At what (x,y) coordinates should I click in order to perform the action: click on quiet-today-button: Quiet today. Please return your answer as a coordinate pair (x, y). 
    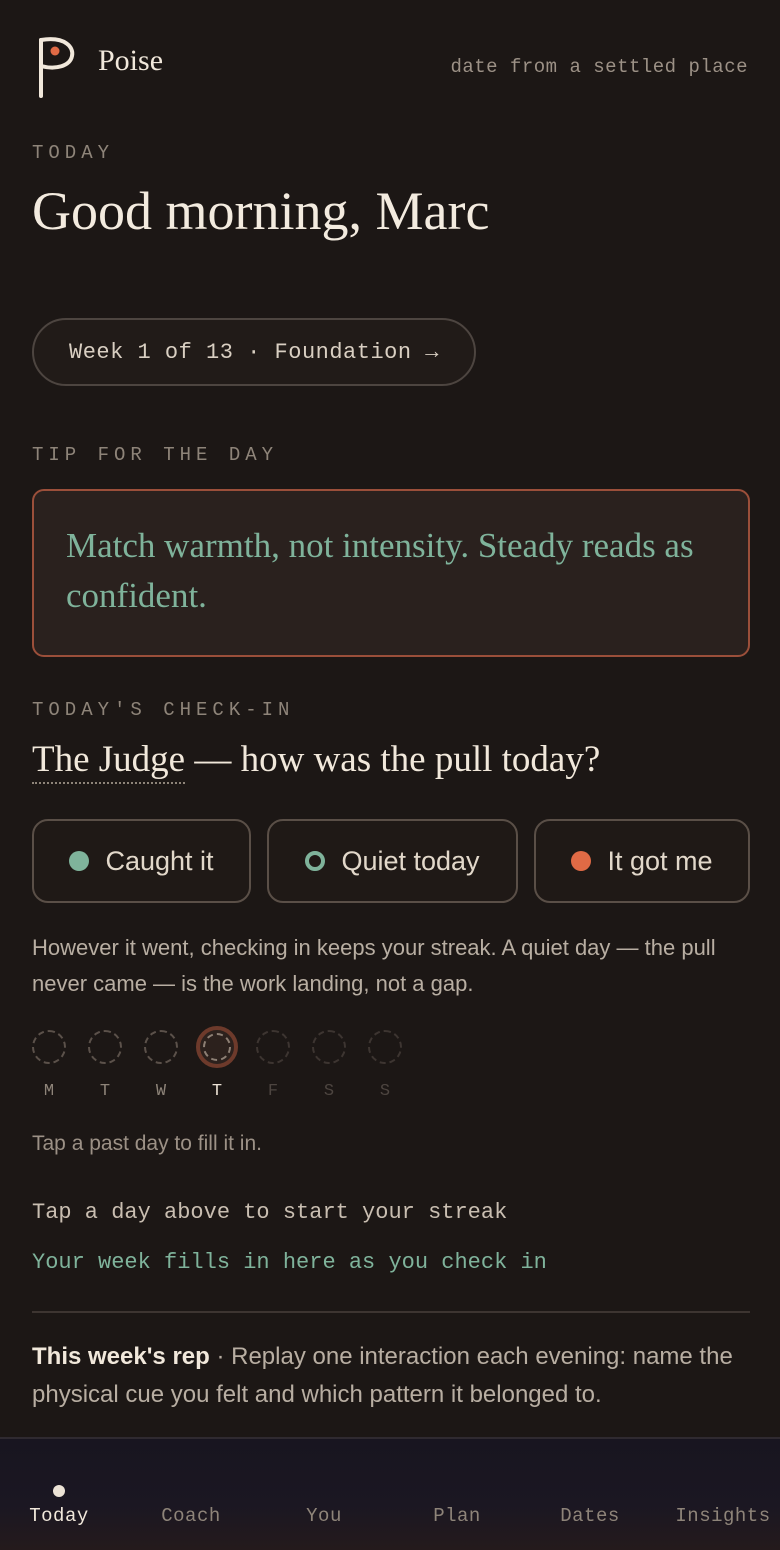
    Looking at the image, I should click on (392, 861).